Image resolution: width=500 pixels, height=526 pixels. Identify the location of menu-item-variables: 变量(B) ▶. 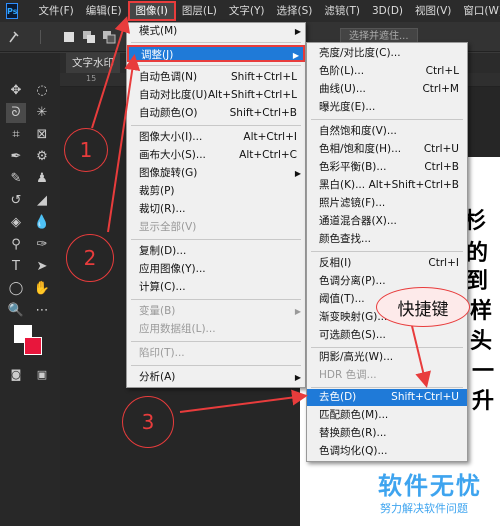
(220, 311).